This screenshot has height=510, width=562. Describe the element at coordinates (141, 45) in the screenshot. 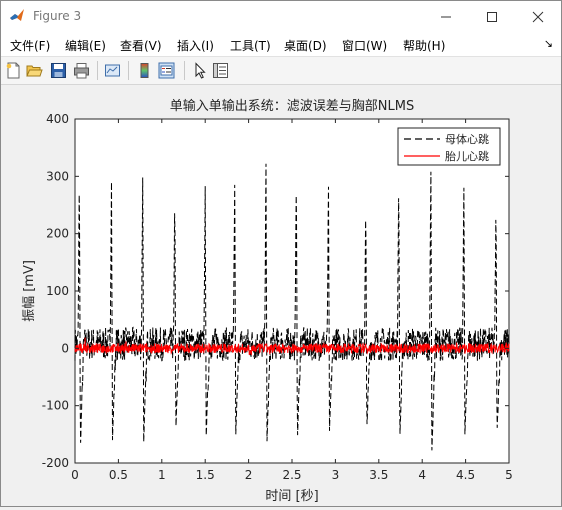

I see `menu-view: 查看(V)` at that location.